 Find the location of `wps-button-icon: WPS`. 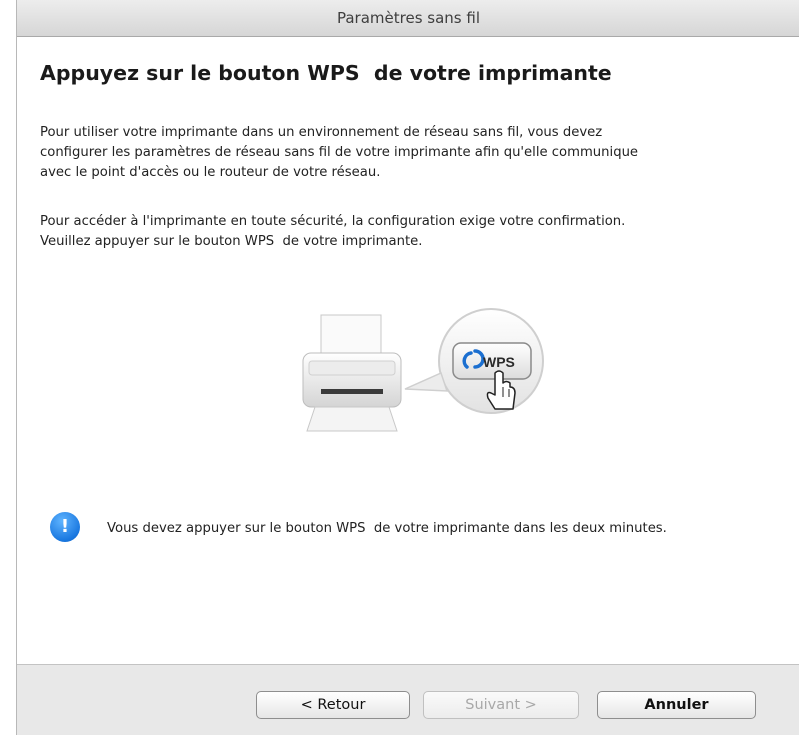

wps-button-icon: WPS is located at coordinates (492, 361).